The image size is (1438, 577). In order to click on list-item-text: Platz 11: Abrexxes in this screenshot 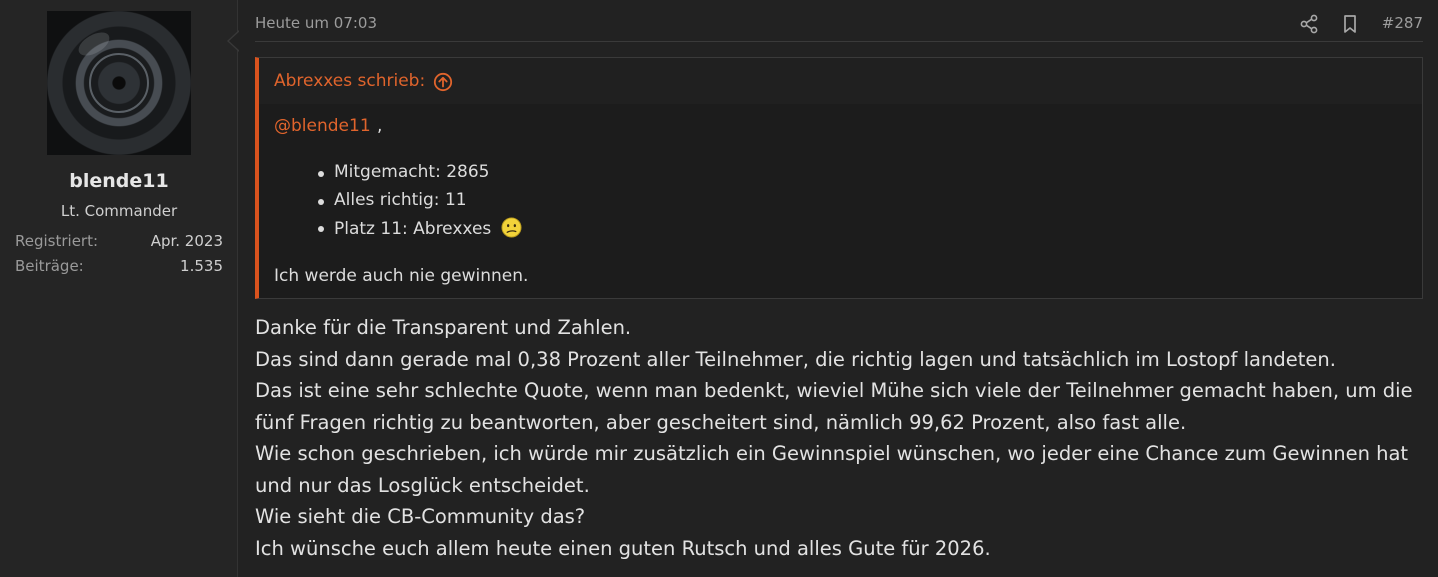, I will do `click(413, 229)`.